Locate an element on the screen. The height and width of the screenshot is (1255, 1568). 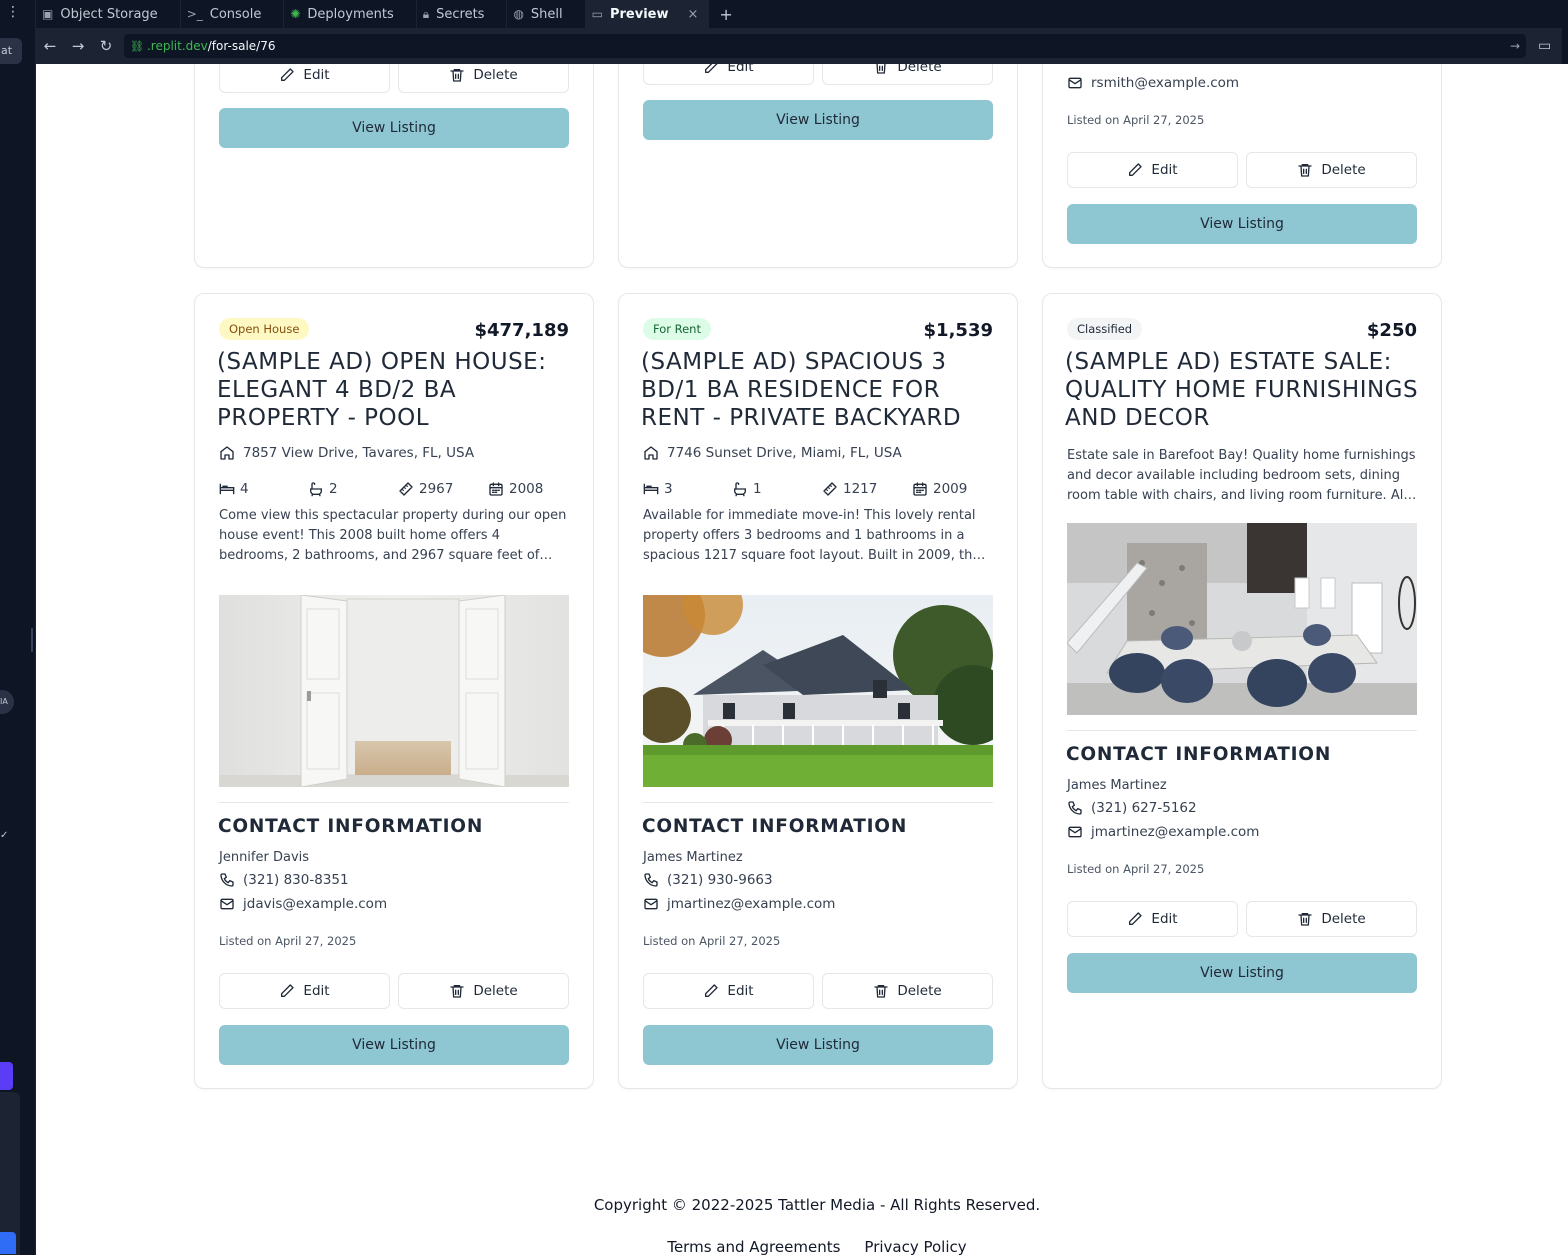
sqft-value: 1217 is located at coordinates (860, 489).